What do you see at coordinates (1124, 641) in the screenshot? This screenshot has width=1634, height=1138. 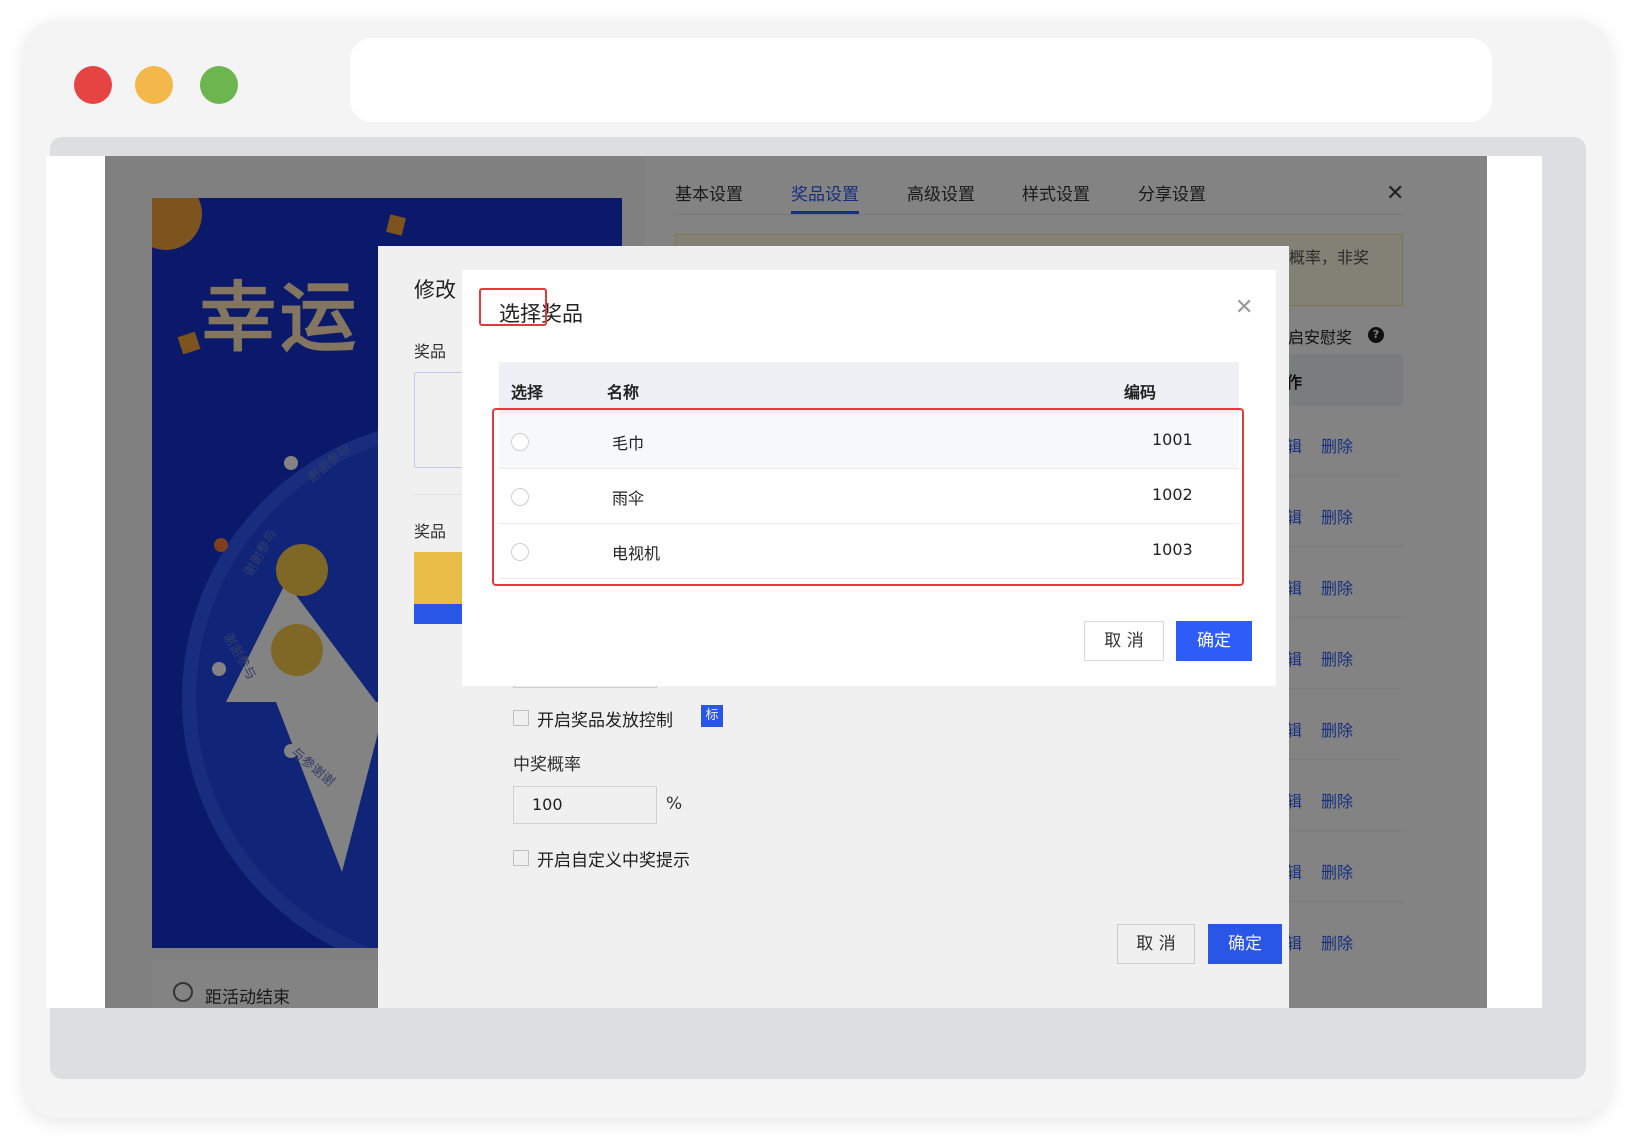 I see `select-cancel-button: 取 消` at bounding box center [1124, 641].